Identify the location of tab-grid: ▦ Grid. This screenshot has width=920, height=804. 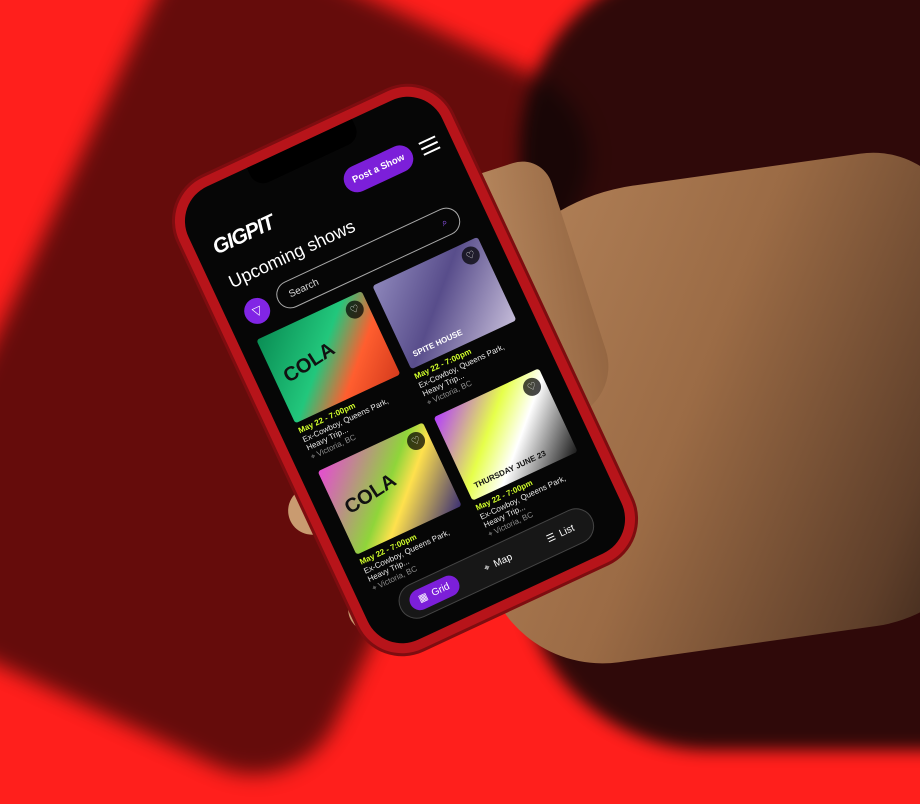
(434, 592).